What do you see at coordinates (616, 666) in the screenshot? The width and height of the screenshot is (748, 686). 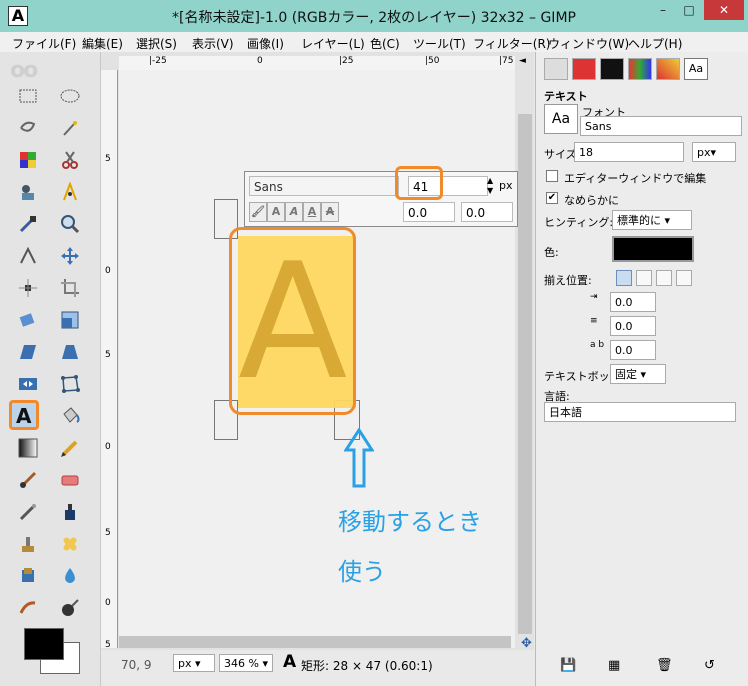 I see `restore-options-icon: ▦` at bounding box center [616, 666].